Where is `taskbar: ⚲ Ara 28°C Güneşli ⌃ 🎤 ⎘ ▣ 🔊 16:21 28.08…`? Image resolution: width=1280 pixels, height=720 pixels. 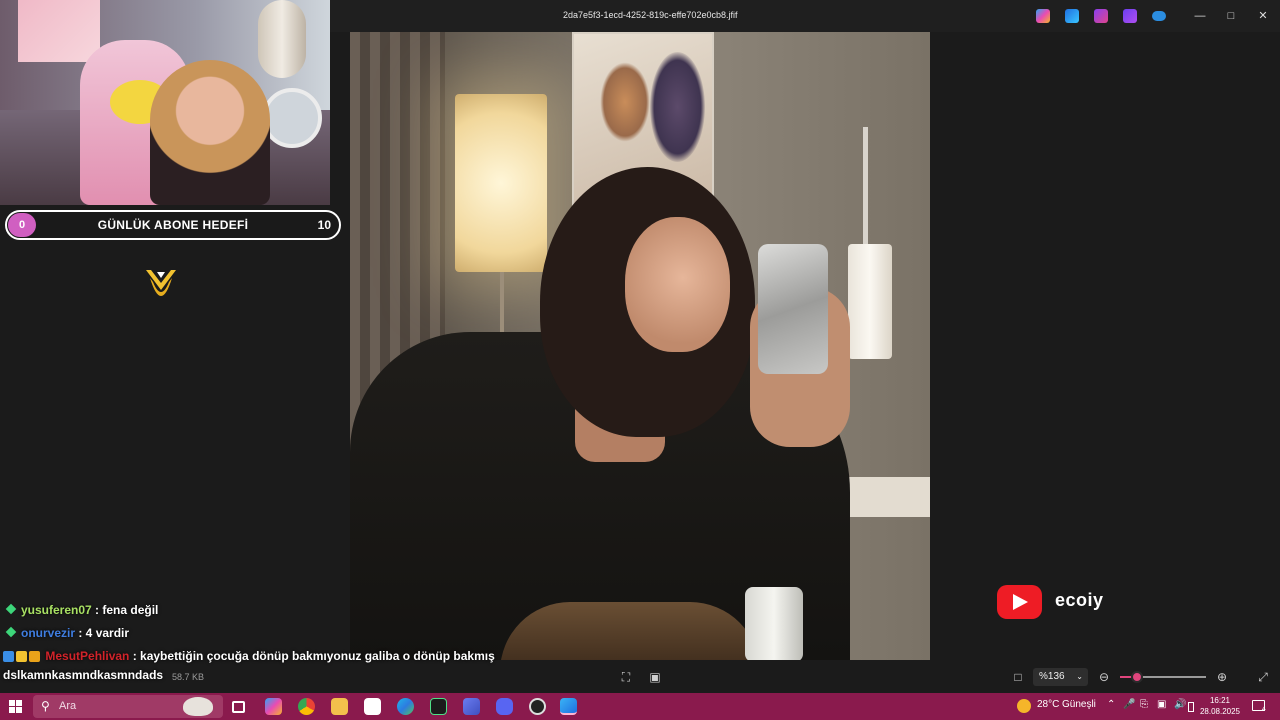 taskbar: ⚲ Ara 28°C Güneşli ⌃ 🎤 ⎘ ▣ 🔊 16:21 28.08… is located at coordinates (640, 706).